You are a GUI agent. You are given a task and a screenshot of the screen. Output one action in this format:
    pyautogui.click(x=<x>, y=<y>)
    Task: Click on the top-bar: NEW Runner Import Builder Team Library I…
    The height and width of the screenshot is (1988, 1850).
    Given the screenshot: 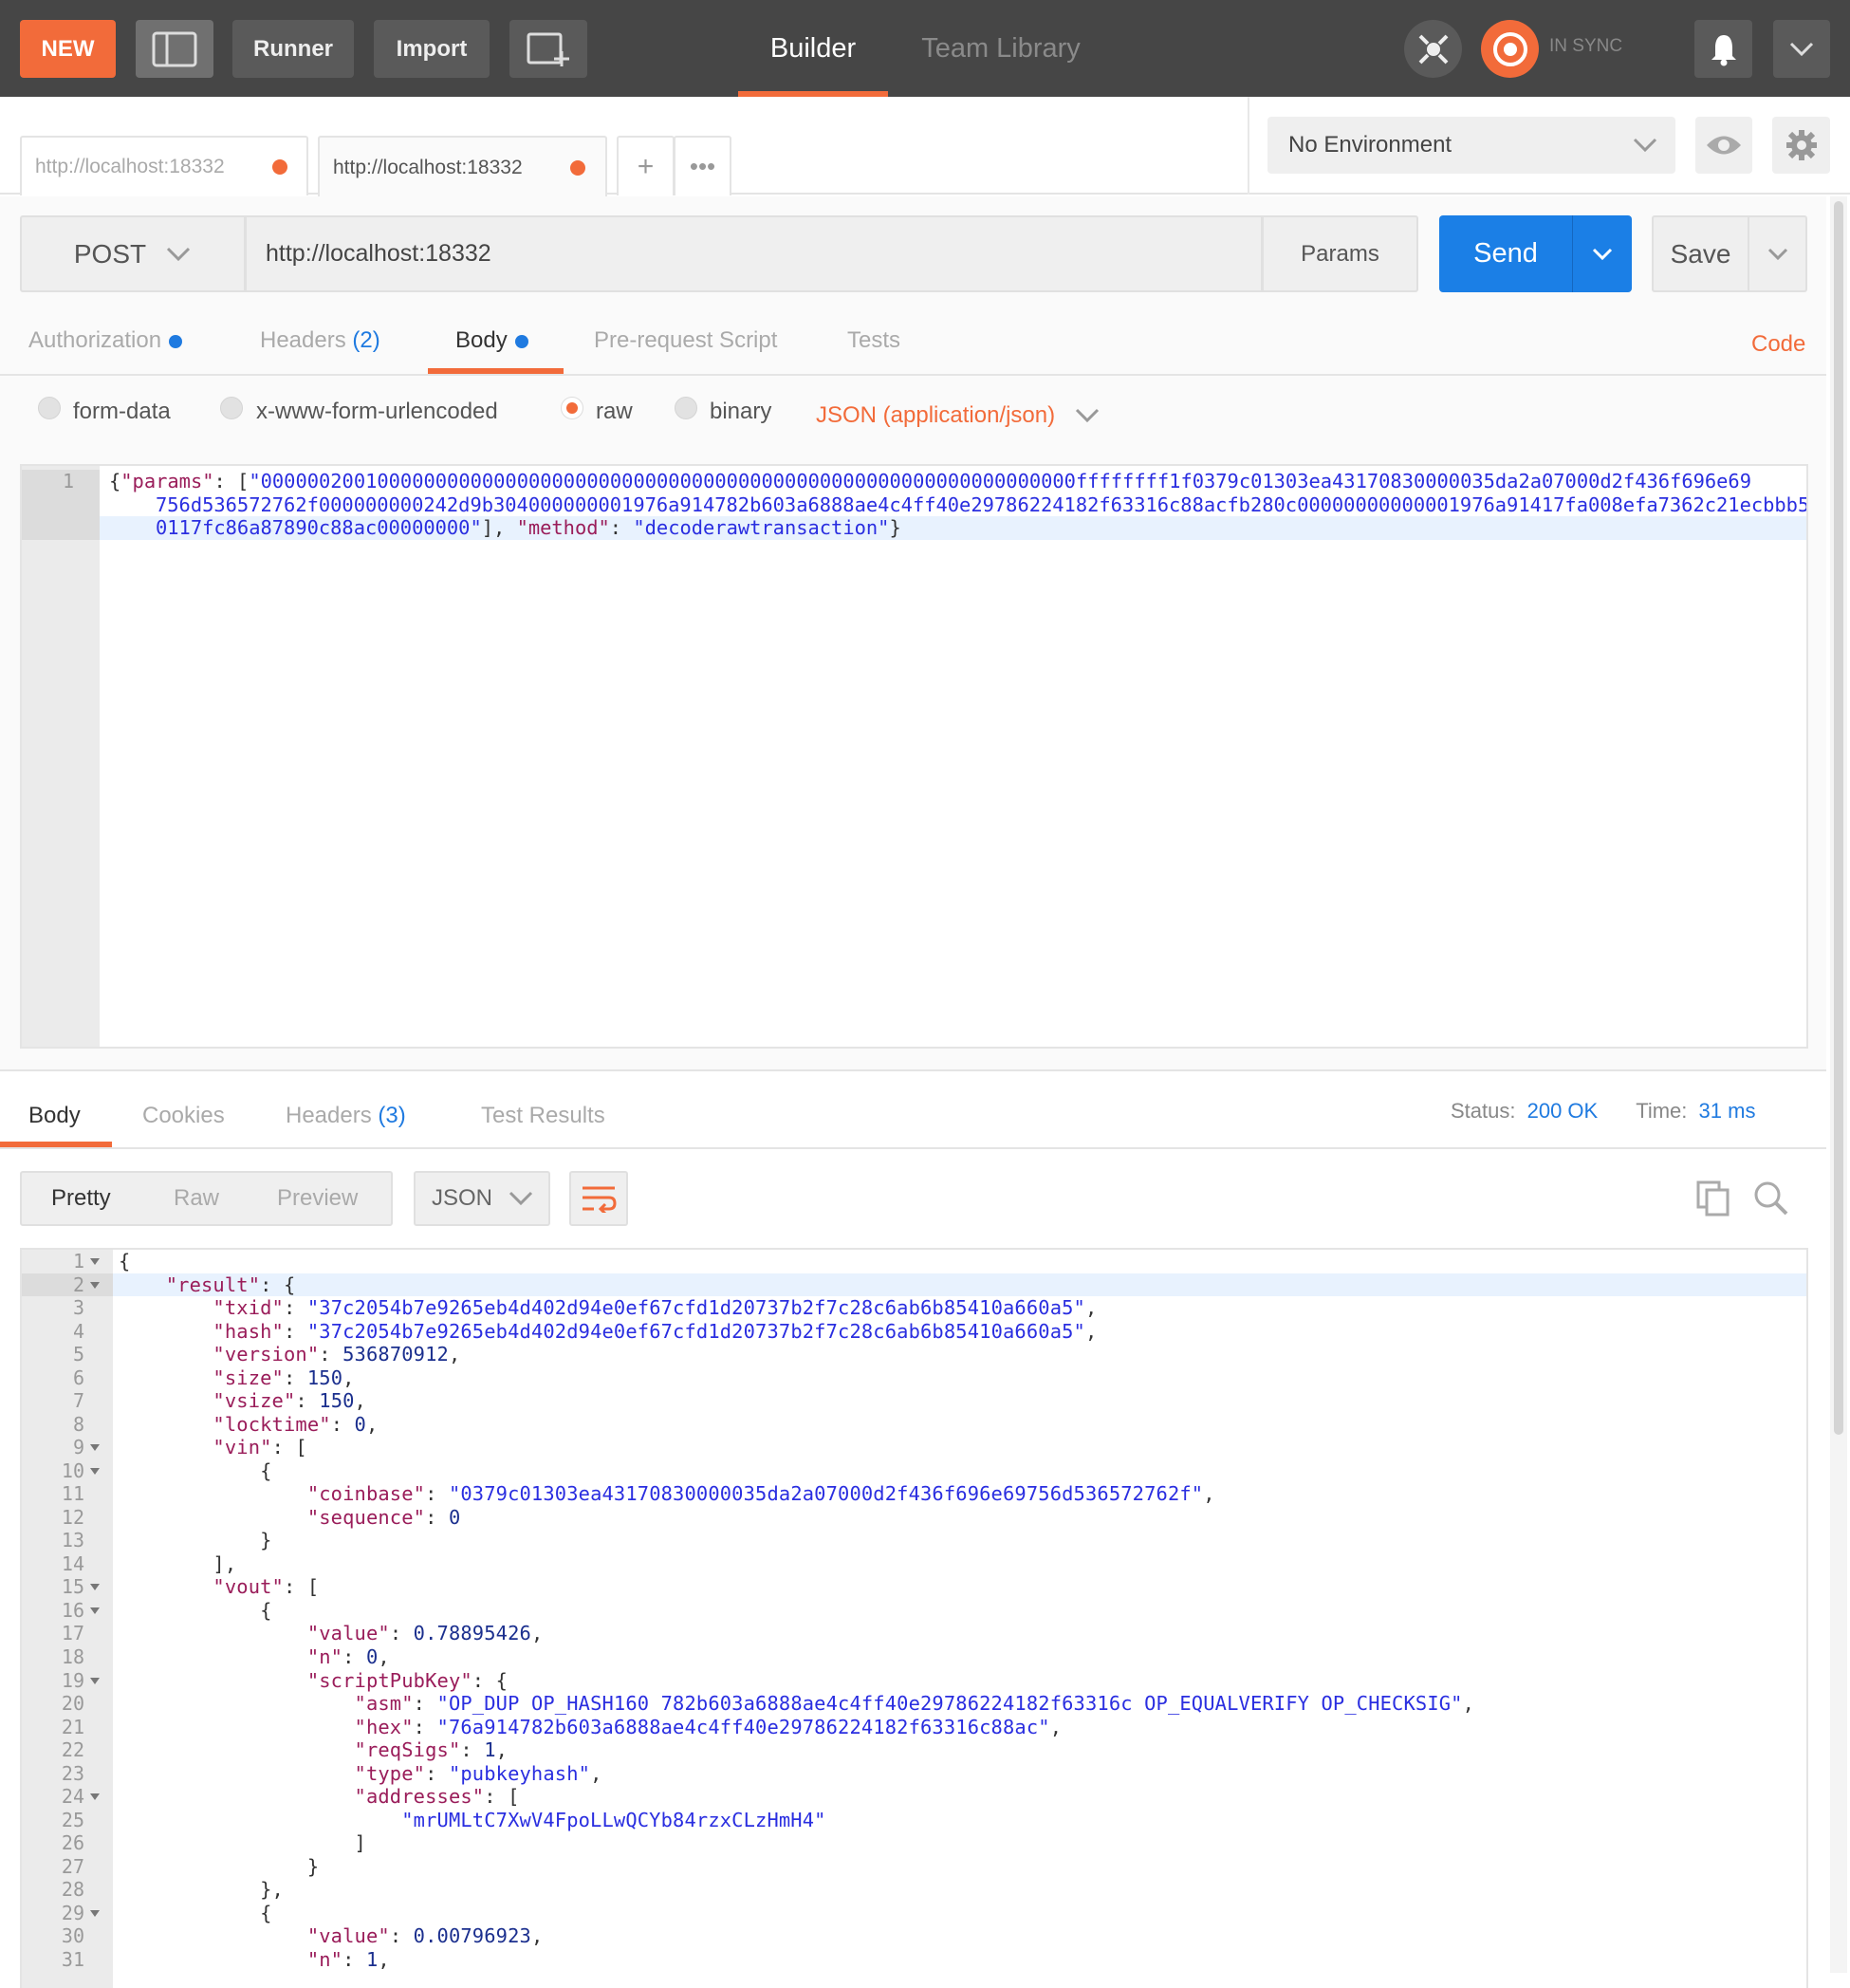 What is the action you would take?
    pyautogui.click(x=925, y=48)
    